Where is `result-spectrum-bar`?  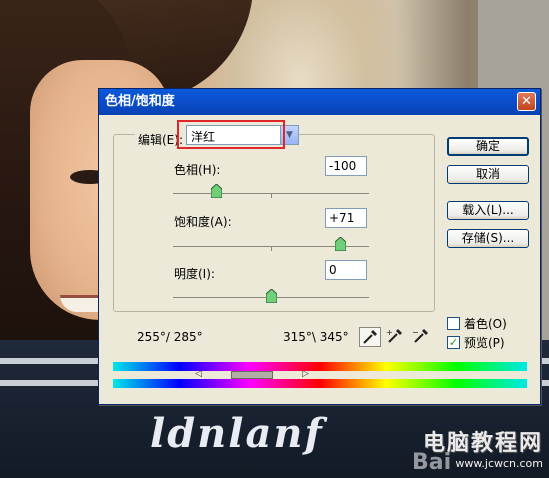
result-spectrum-bar is located at coordinates (320, 383).